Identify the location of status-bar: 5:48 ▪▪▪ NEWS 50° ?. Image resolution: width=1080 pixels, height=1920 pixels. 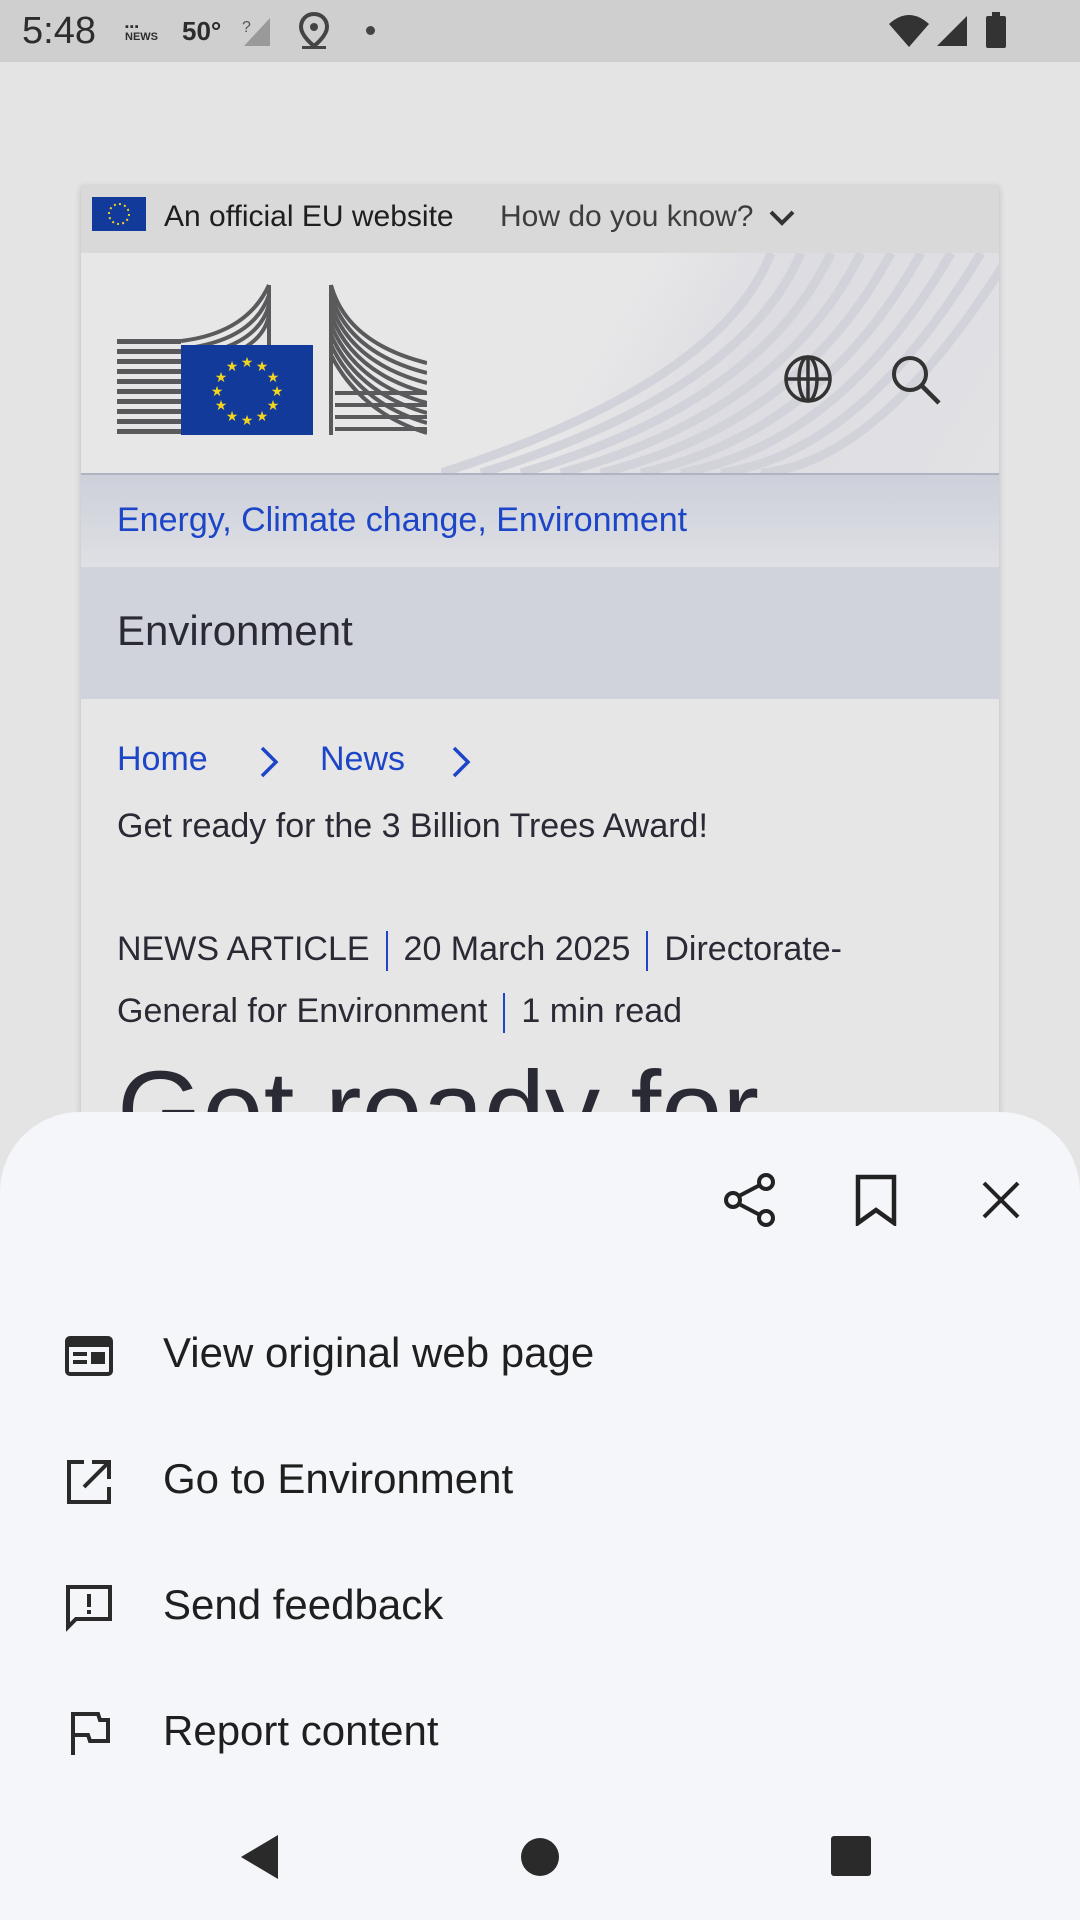
(540, 31).